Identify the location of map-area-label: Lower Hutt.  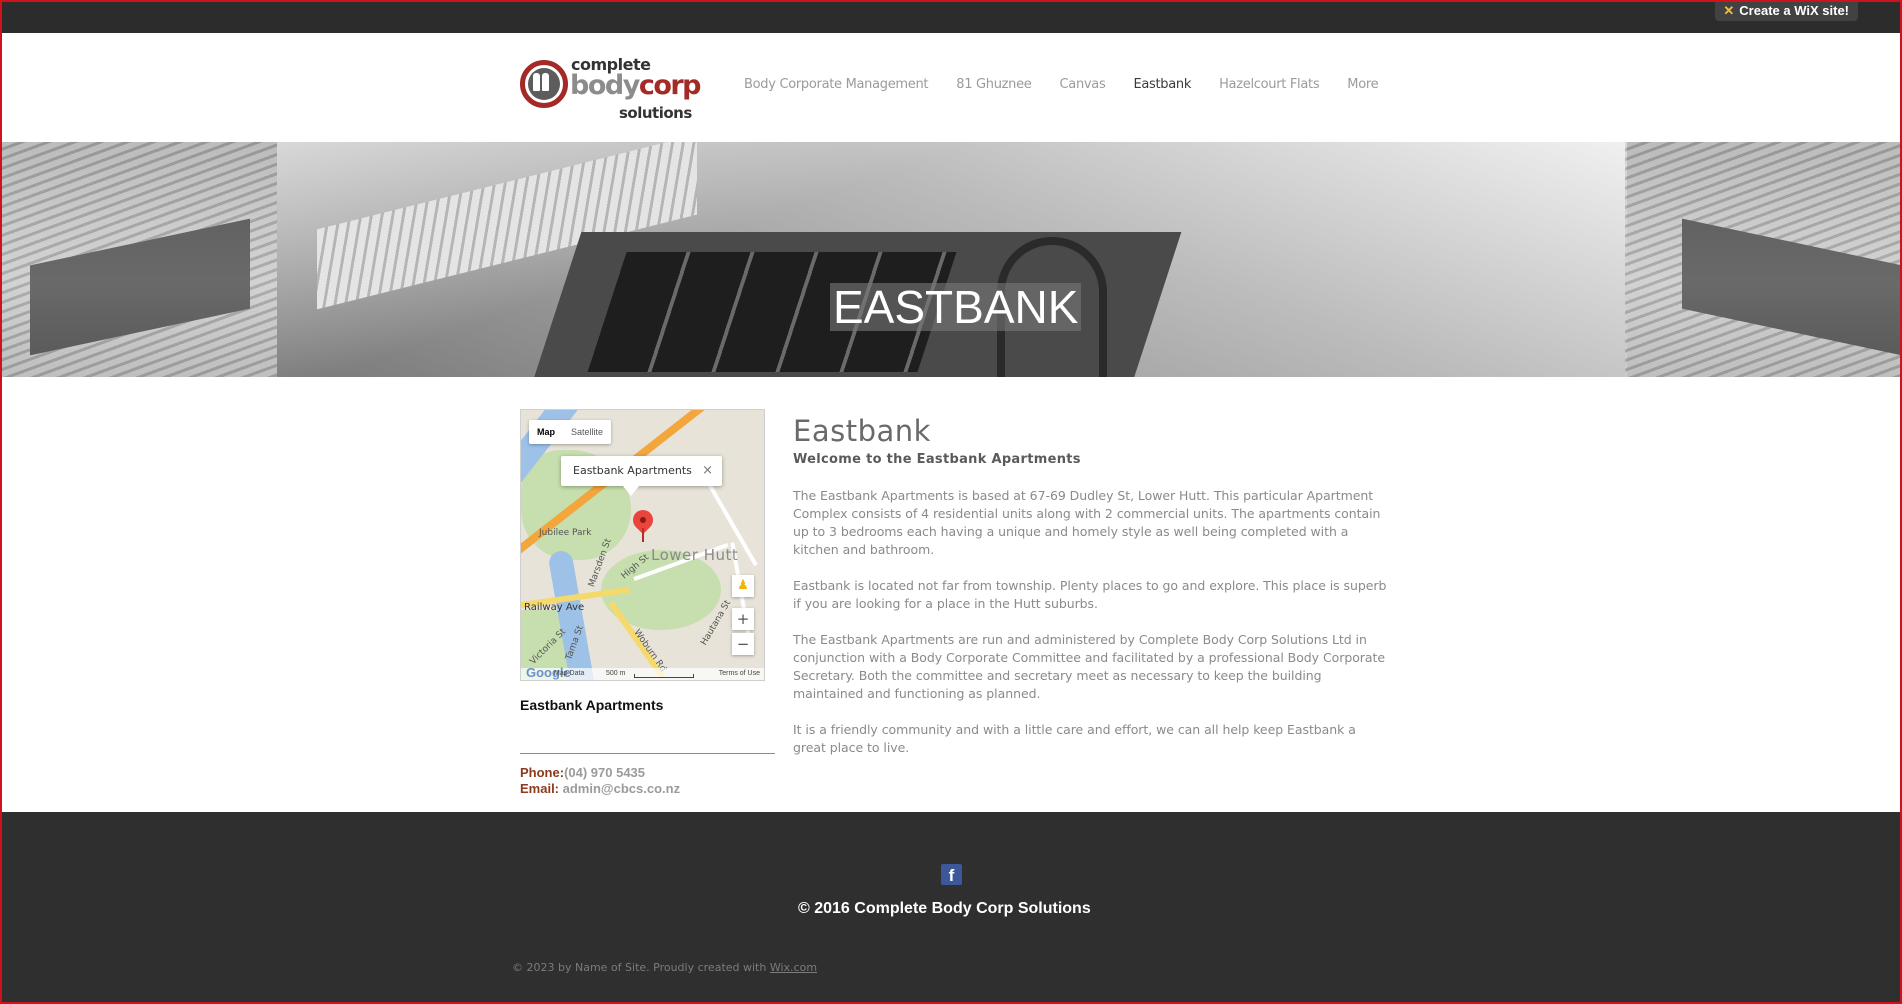
(695, 555).